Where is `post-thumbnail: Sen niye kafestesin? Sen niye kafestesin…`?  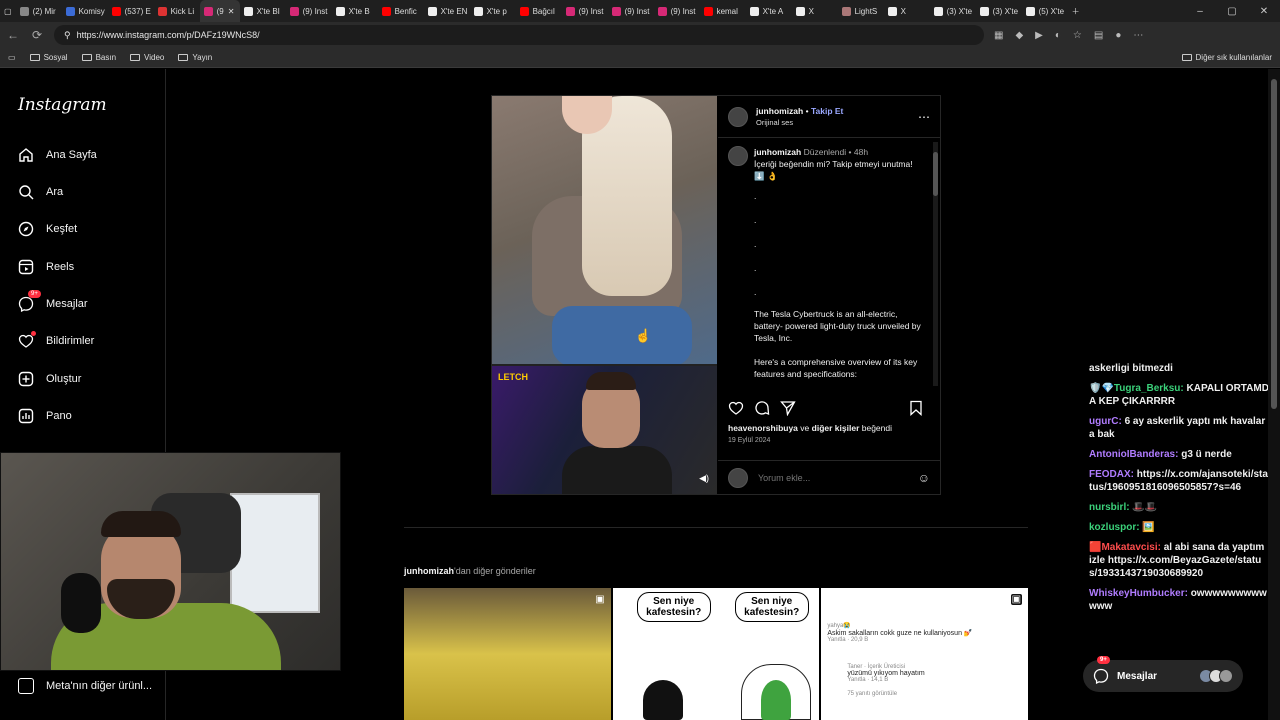 post-thumbnail: Sen niye kafestesin? Sen niye kafestesin… is located at coordinates (716, 654).